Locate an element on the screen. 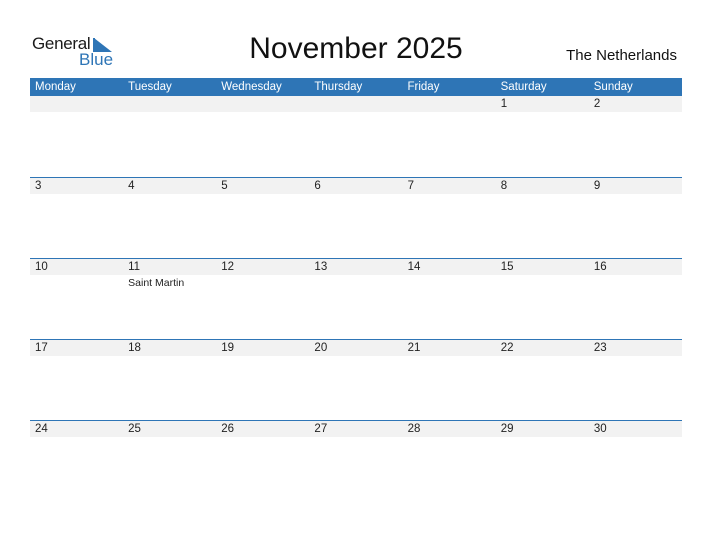 This screenshot has height=550, width=712. day-number: 4 is located at coordinates (131, 186).